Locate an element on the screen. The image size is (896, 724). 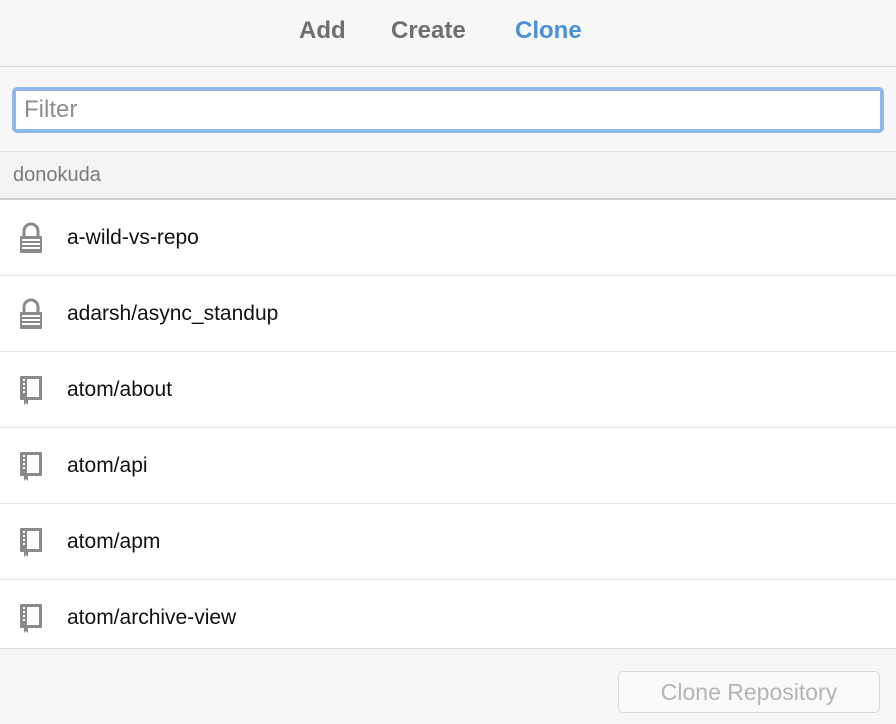
repository-row: atom/apm is located at coordinates (448, 542).